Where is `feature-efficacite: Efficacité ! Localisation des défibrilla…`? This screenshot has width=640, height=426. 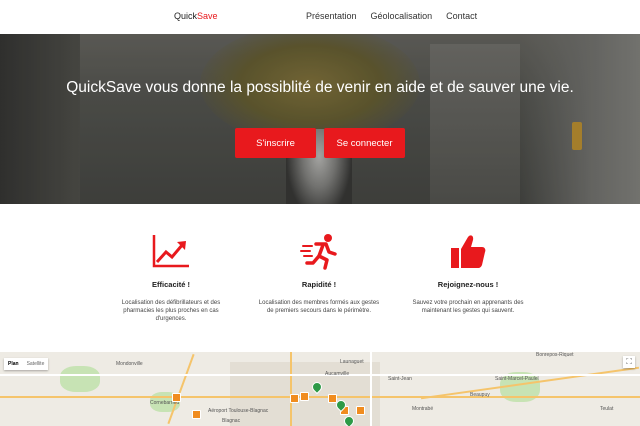 feature-efficacite: Efficacité ! Localisation des défibrilla… is located at coordinates (171, 277).